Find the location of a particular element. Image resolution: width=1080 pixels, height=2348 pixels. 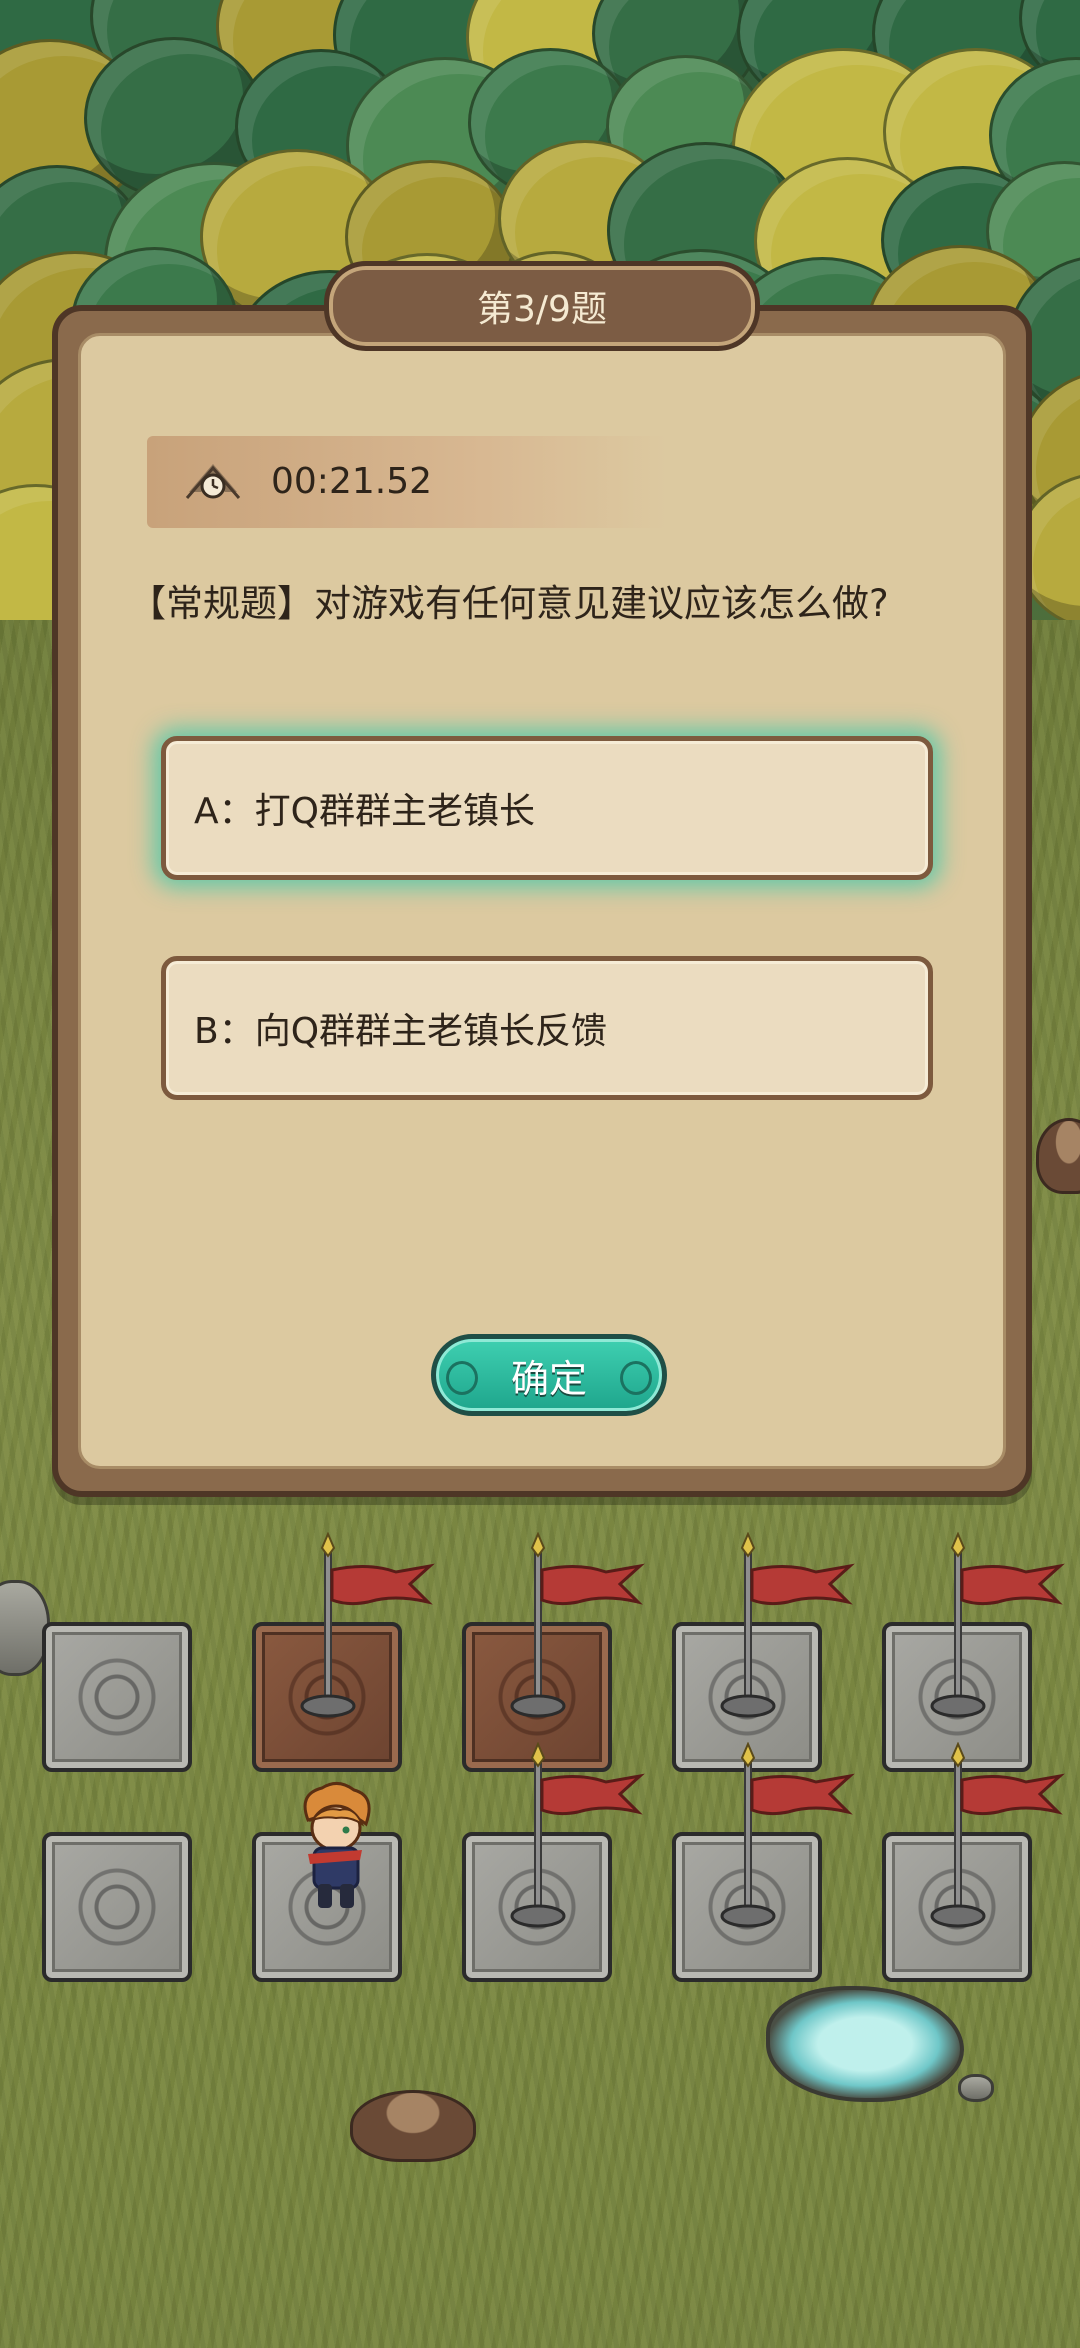

timer-bar: 00:21.52 is located at coordinates (407, 482).